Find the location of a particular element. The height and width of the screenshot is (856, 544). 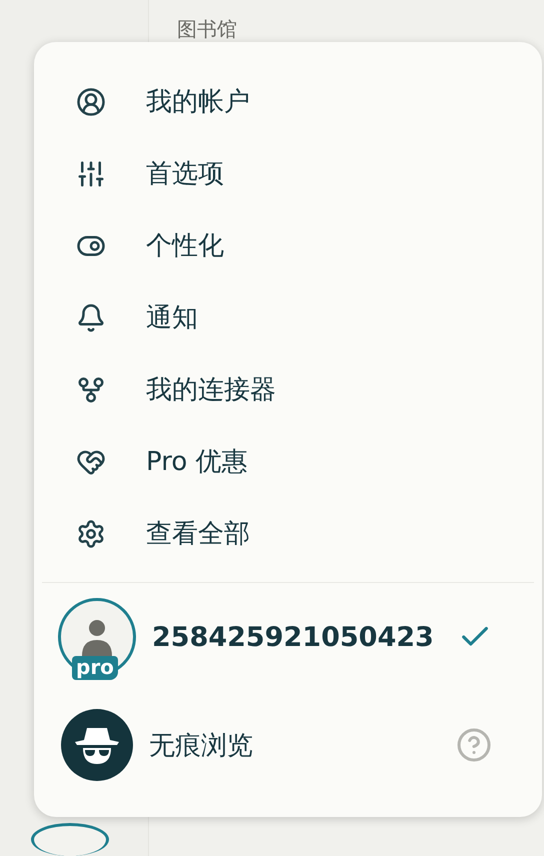

menu-item: 首选项 is located at coordinates (288, 174).